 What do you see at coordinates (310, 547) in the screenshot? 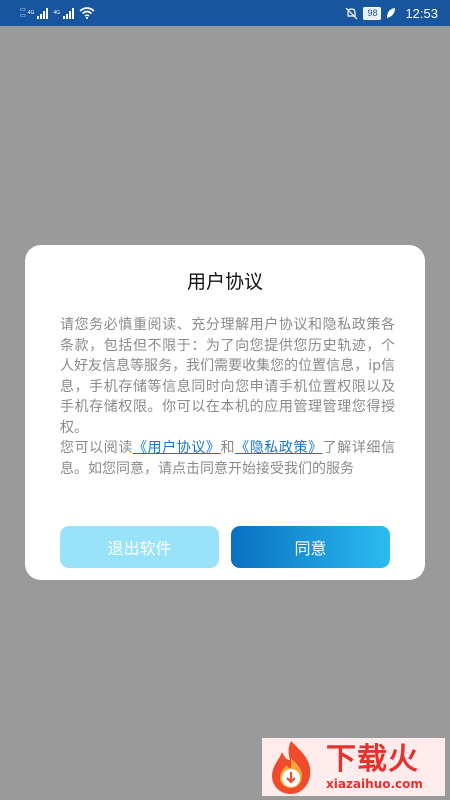
I see `agree-button: 同意` at bounding box center [310, 547].